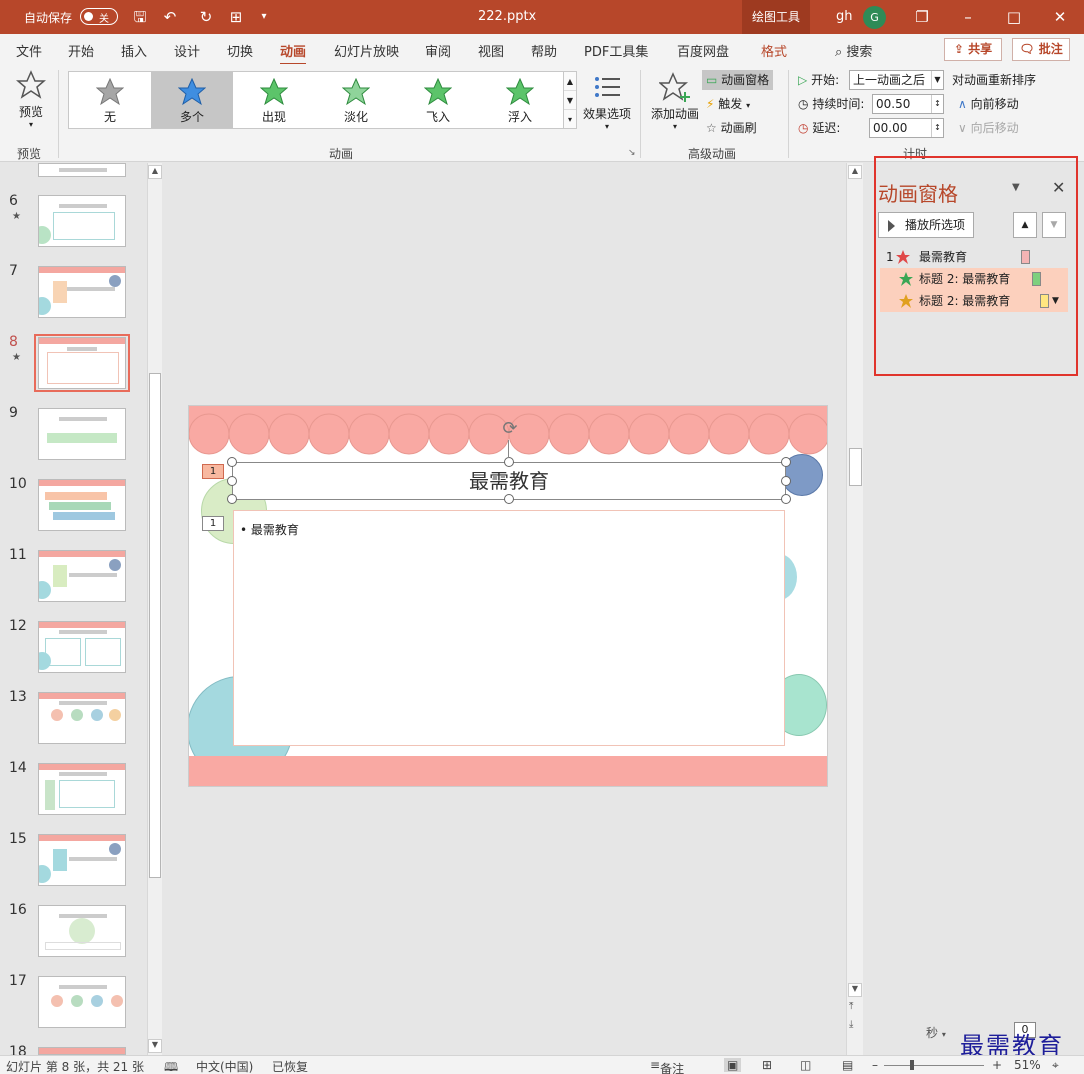  What do you see at coordinates (728, 104) in the screenshot?
I see `trigger-button: ⚡ 触发 ▾` at bounding box center [728, 104].